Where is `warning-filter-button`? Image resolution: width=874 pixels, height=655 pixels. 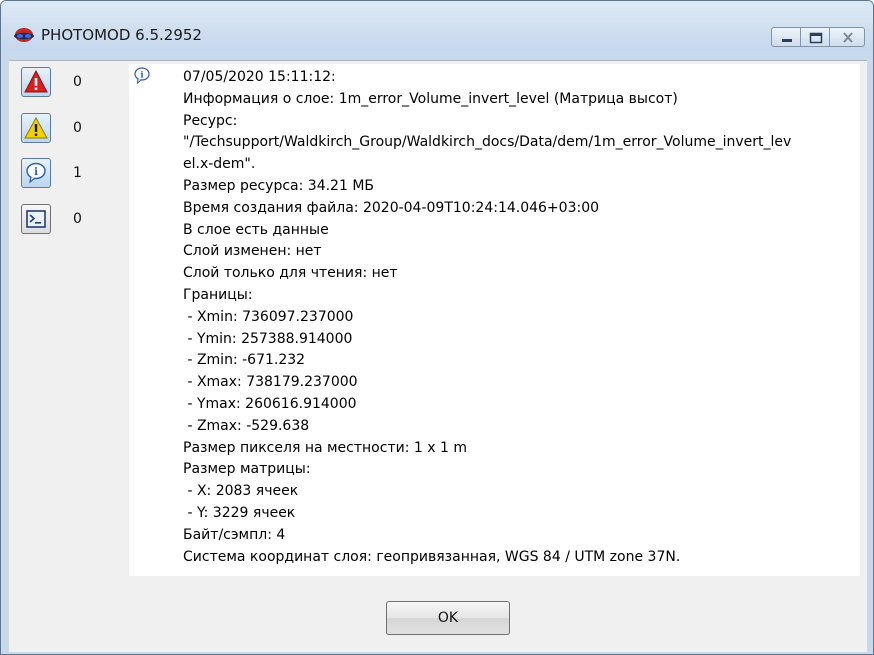 warning-filter-button is located at coordinates (36, 128).